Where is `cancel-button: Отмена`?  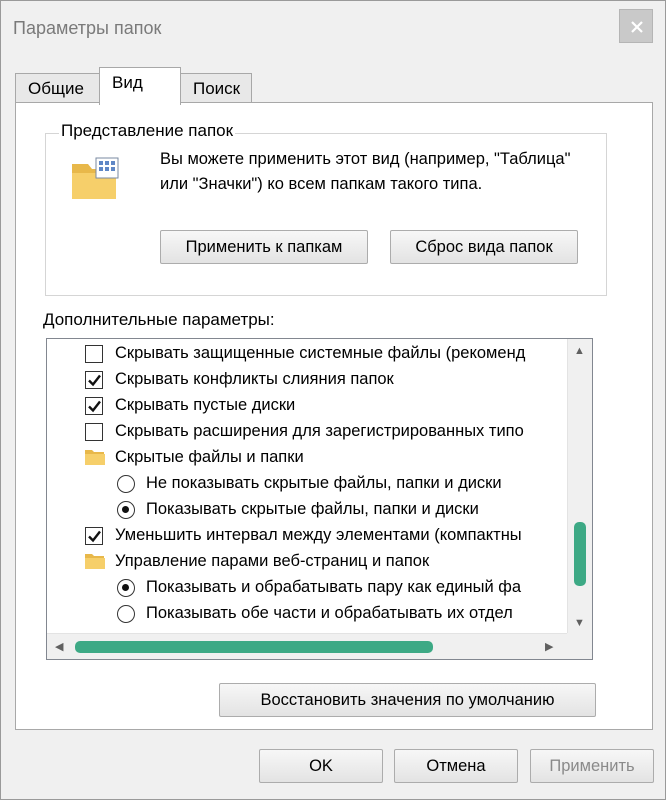 cancel-button: Отмена is located at coordinates (456, 766).